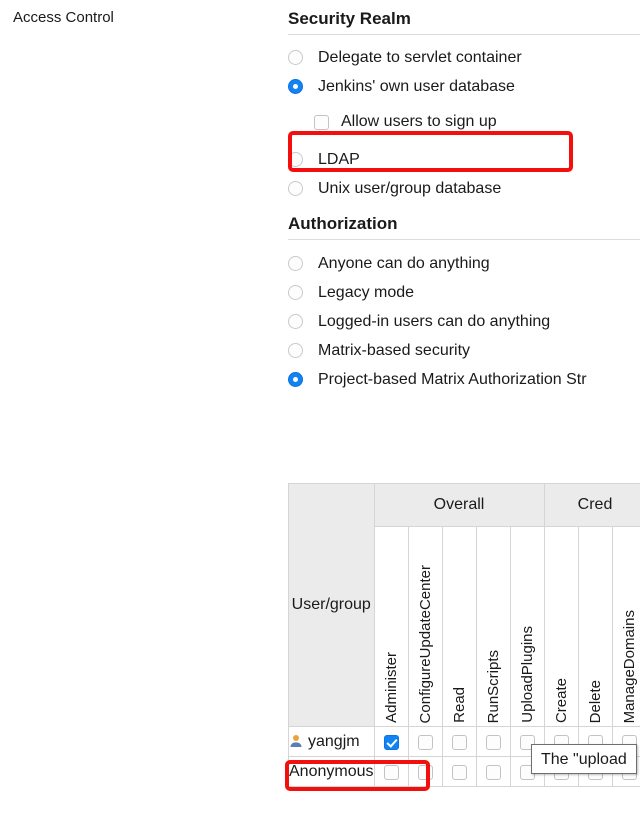 This screenshot has height=828, width=640. Describe the element at coordinates (464, 159) in the screenshot. I see `radio-ldap: LDAP` at that location.